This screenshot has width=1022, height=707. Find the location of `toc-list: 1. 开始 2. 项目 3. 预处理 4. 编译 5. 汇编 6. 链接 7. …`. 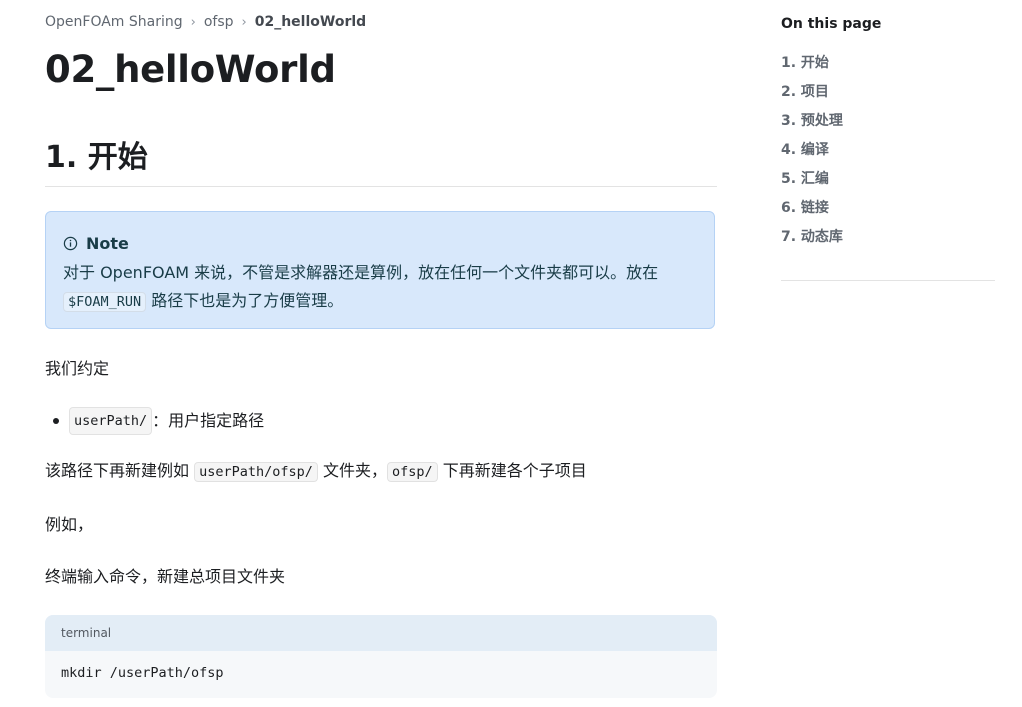

toc-list: 1. 开始 2. 项目 3. 预处理 4. 编译 5. 汇编 6. 链接 7. … is located at coordinates (812, 153).